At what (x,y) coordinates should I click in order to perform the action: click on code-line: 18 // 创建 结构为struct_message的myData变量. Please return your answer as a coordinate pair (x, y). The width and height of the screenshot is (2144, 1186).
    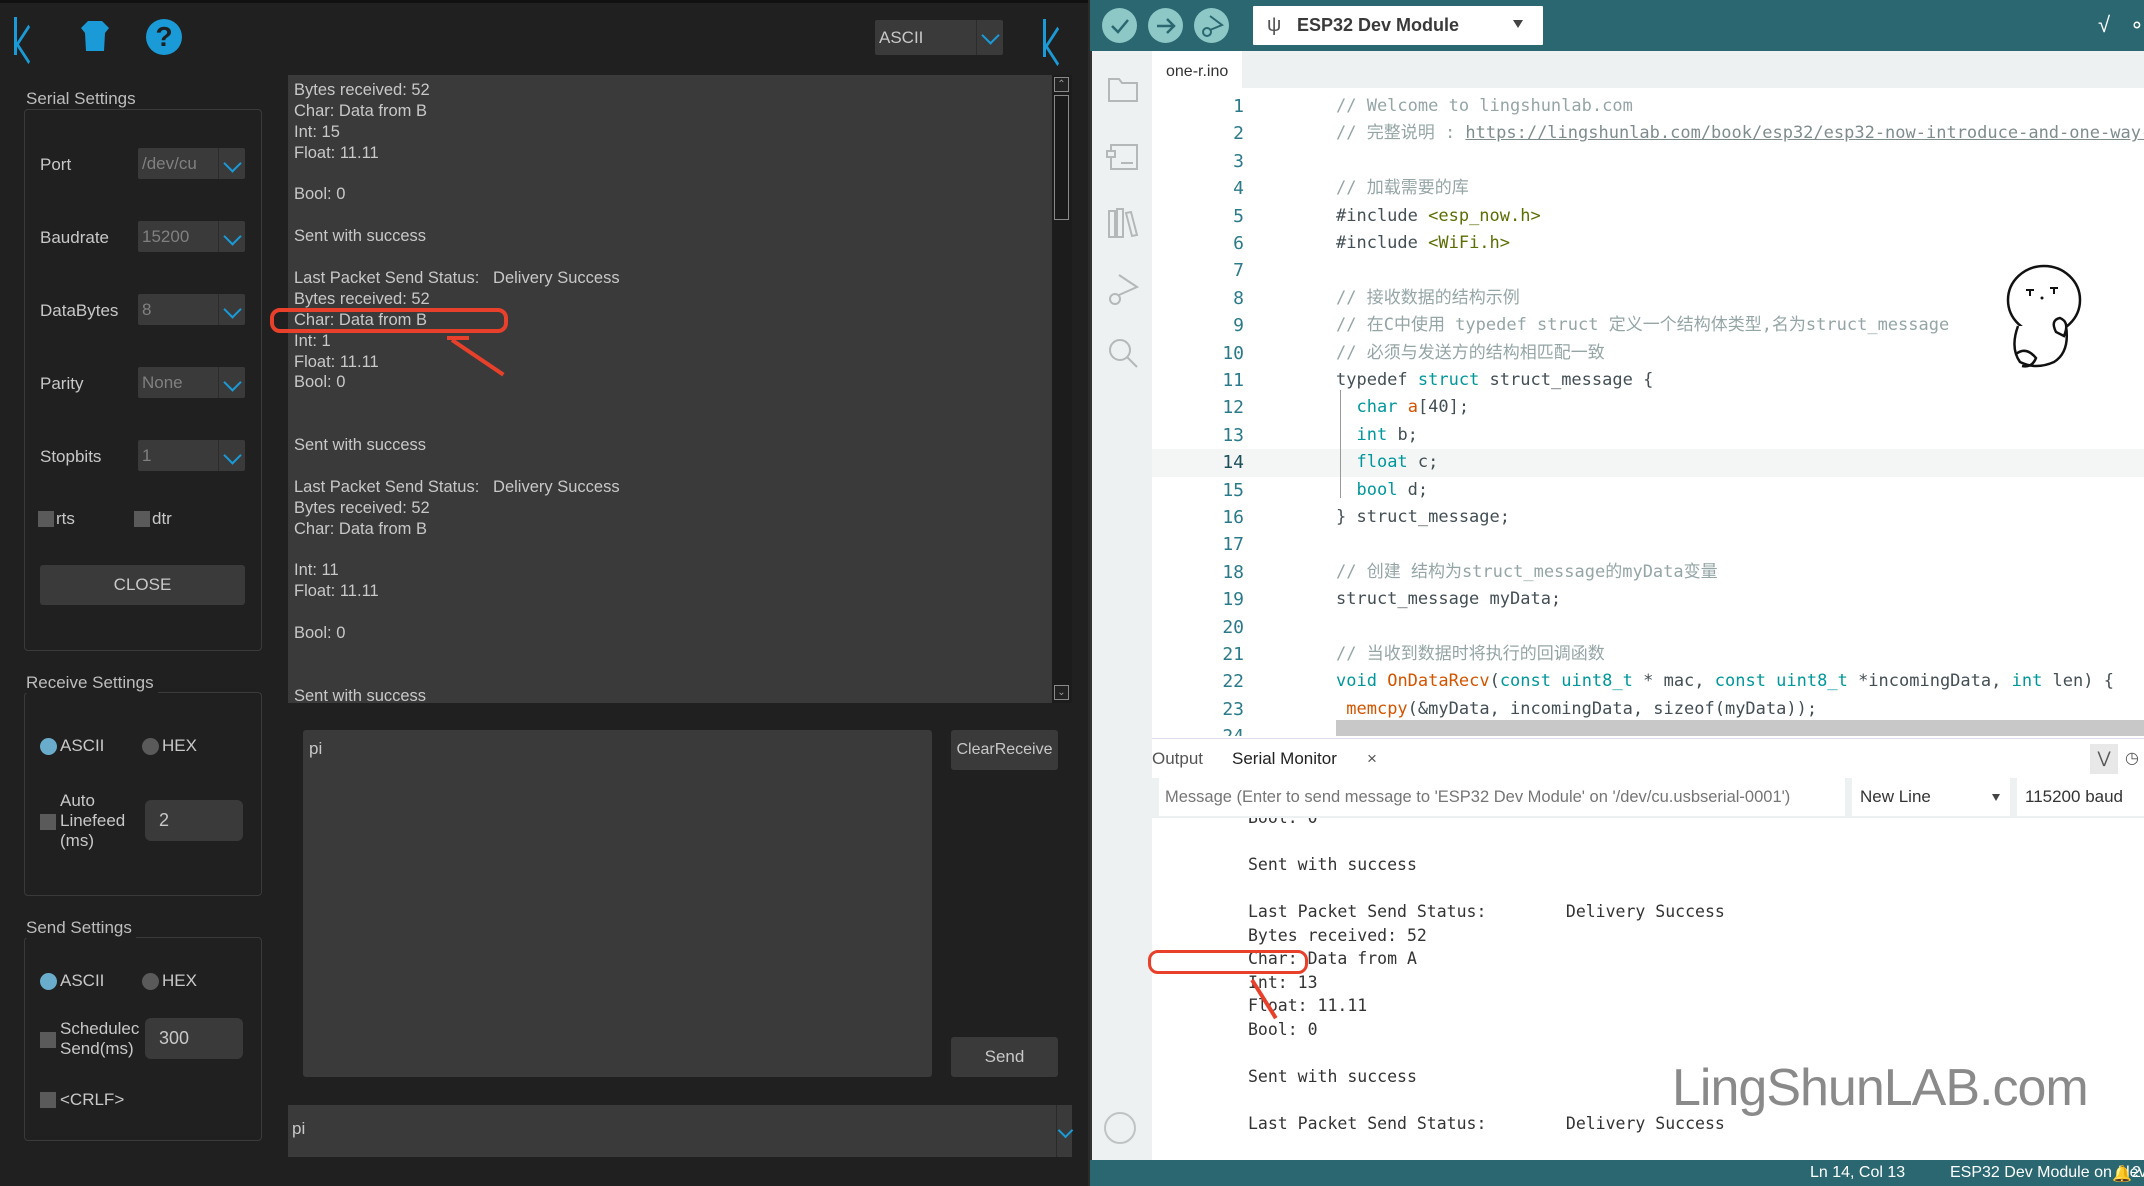
    Looking at the image, I should click on (1648, 572).